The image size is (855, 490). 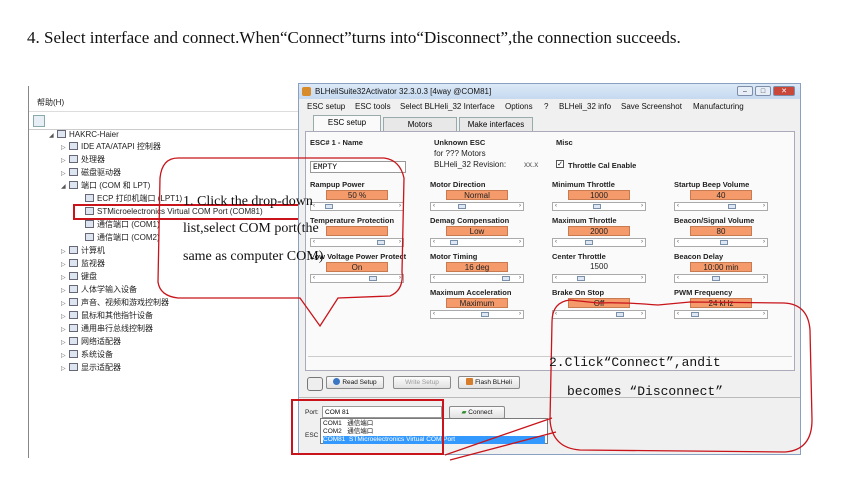 I want to click on callout2-line2: becomes “Disconnect”, so click(x=645, y=391).